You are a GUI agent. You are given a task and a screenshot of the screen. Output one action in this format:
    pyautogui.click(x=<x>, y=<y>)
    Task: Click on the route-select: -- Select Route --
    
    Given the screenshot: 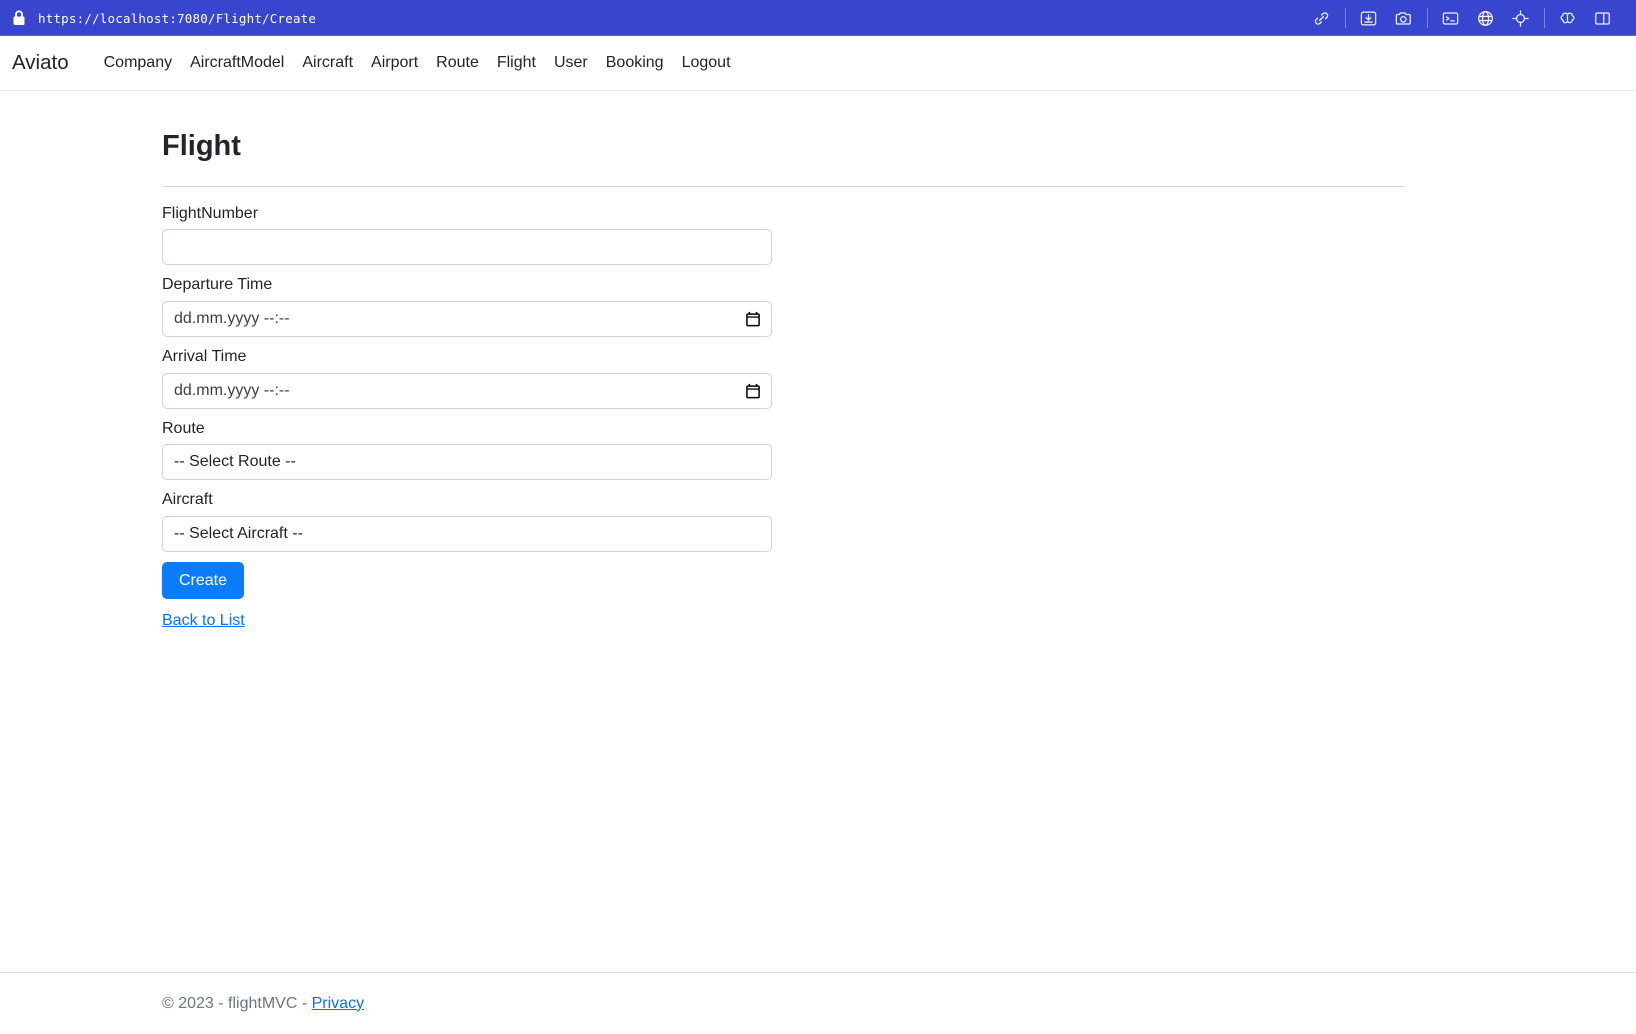 What is the action you would take?
    pyautogui.click(x=467, y=462)
    